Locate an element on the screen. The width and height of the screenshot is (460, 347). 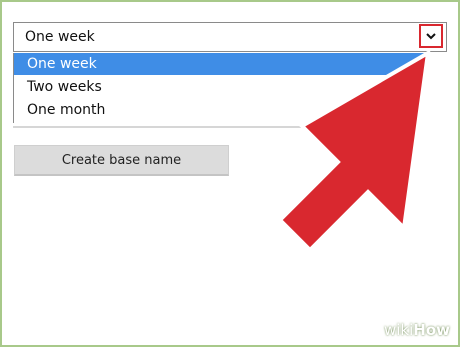
brand-part2: How is located at coordinates (431, 330).